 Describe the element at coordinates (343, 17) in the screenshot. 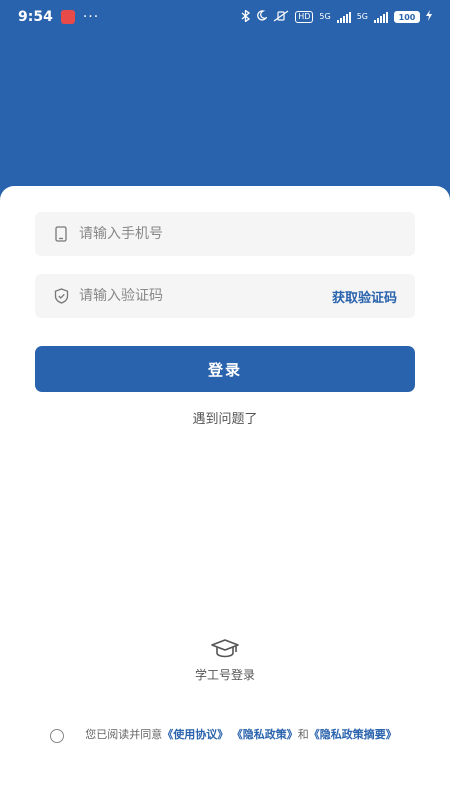

I see `signal-strength-icon` at that location.